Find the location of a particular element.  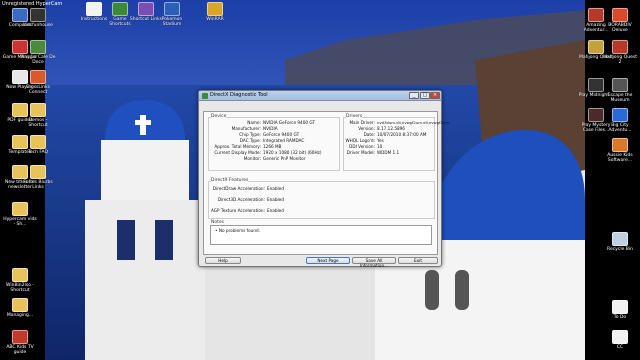

desktop-icon-crosslinks: CrossLinks Connect is located at coordinates (38, 82).